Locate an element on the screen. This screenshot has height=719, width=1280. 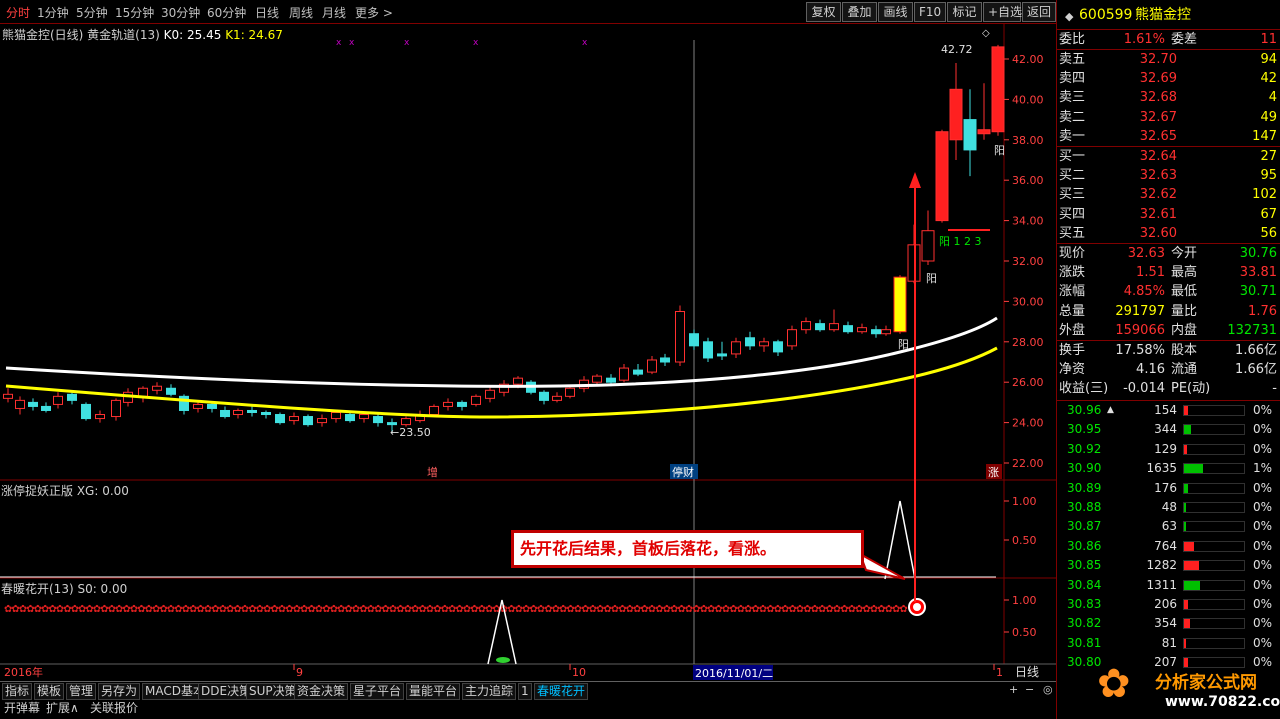
period-tab-5min: 5分钟 is located at coordinates (92, 12).